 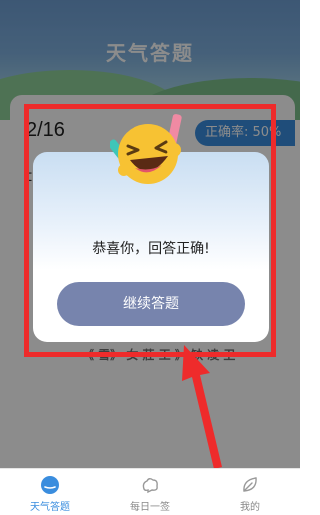 What do you see at coordinates (250, 507) in the screenshot?
I see `nav-label: 我的` at bounding box center [250, 507].